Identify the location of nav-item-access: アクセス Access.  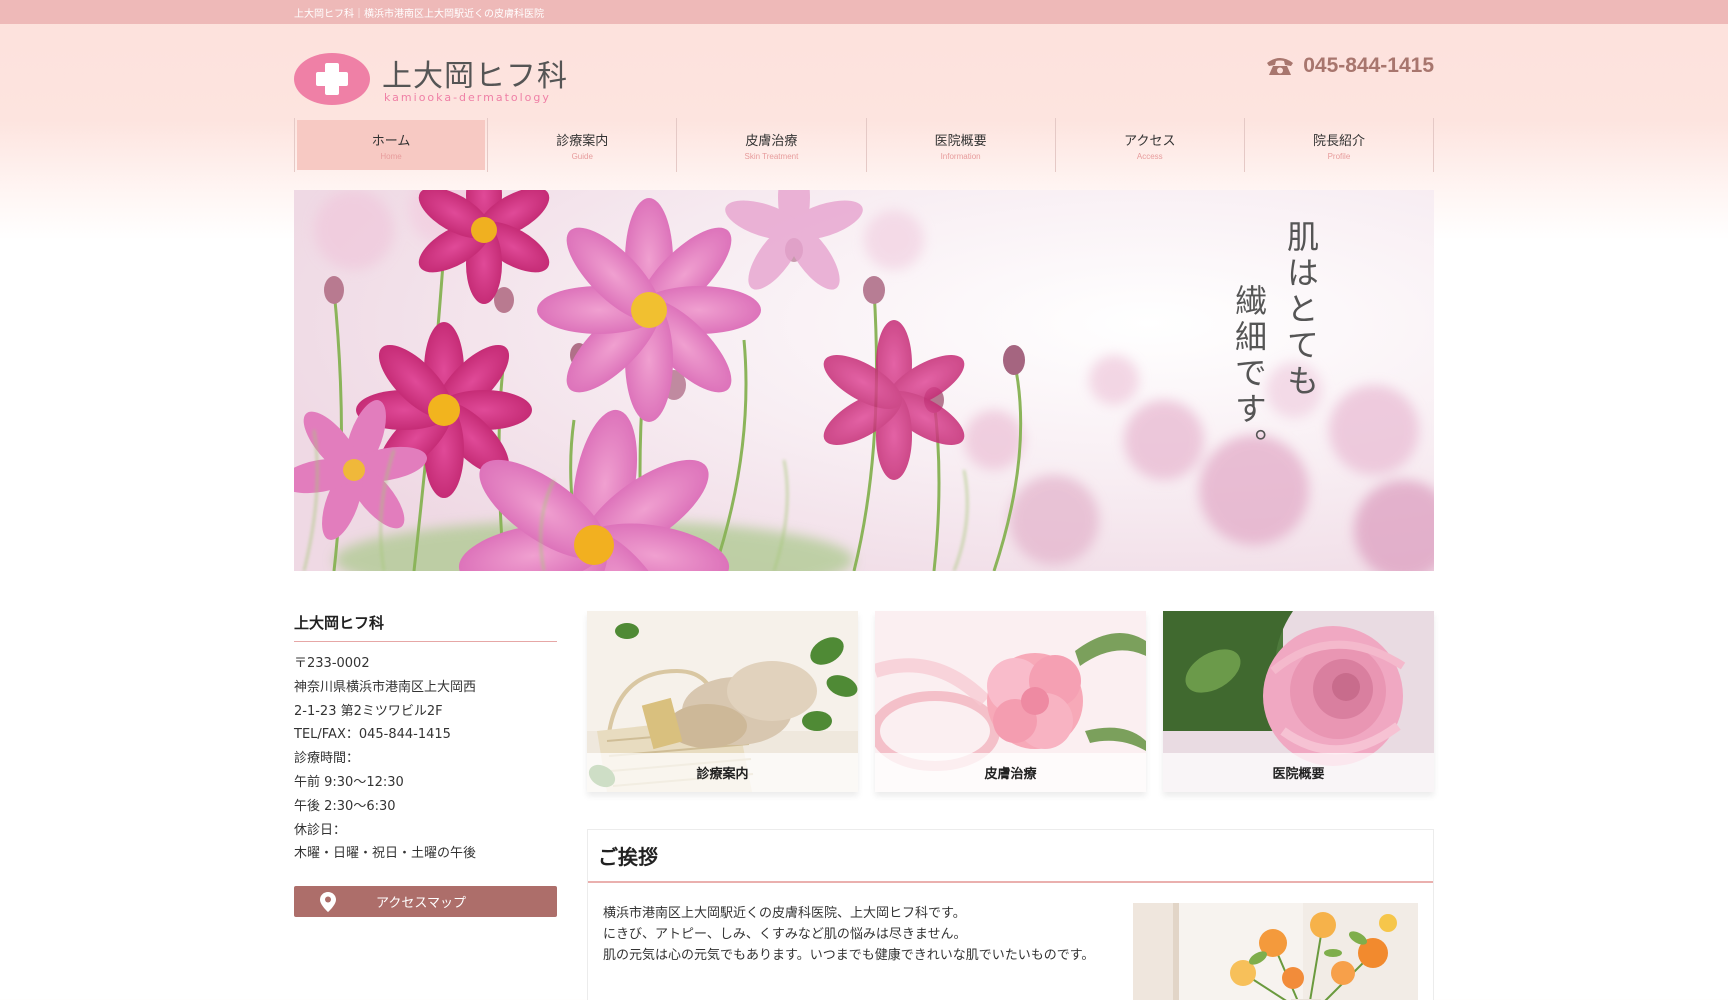
(1150, 145).